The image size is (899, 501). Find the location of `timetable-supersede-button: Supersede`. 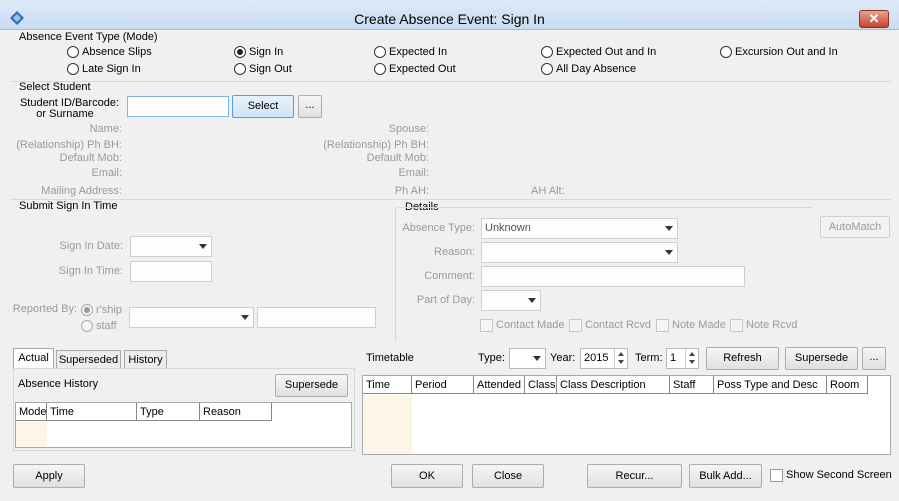

timetable-supersede-button: Supersede is located at coordinates (821, 358).